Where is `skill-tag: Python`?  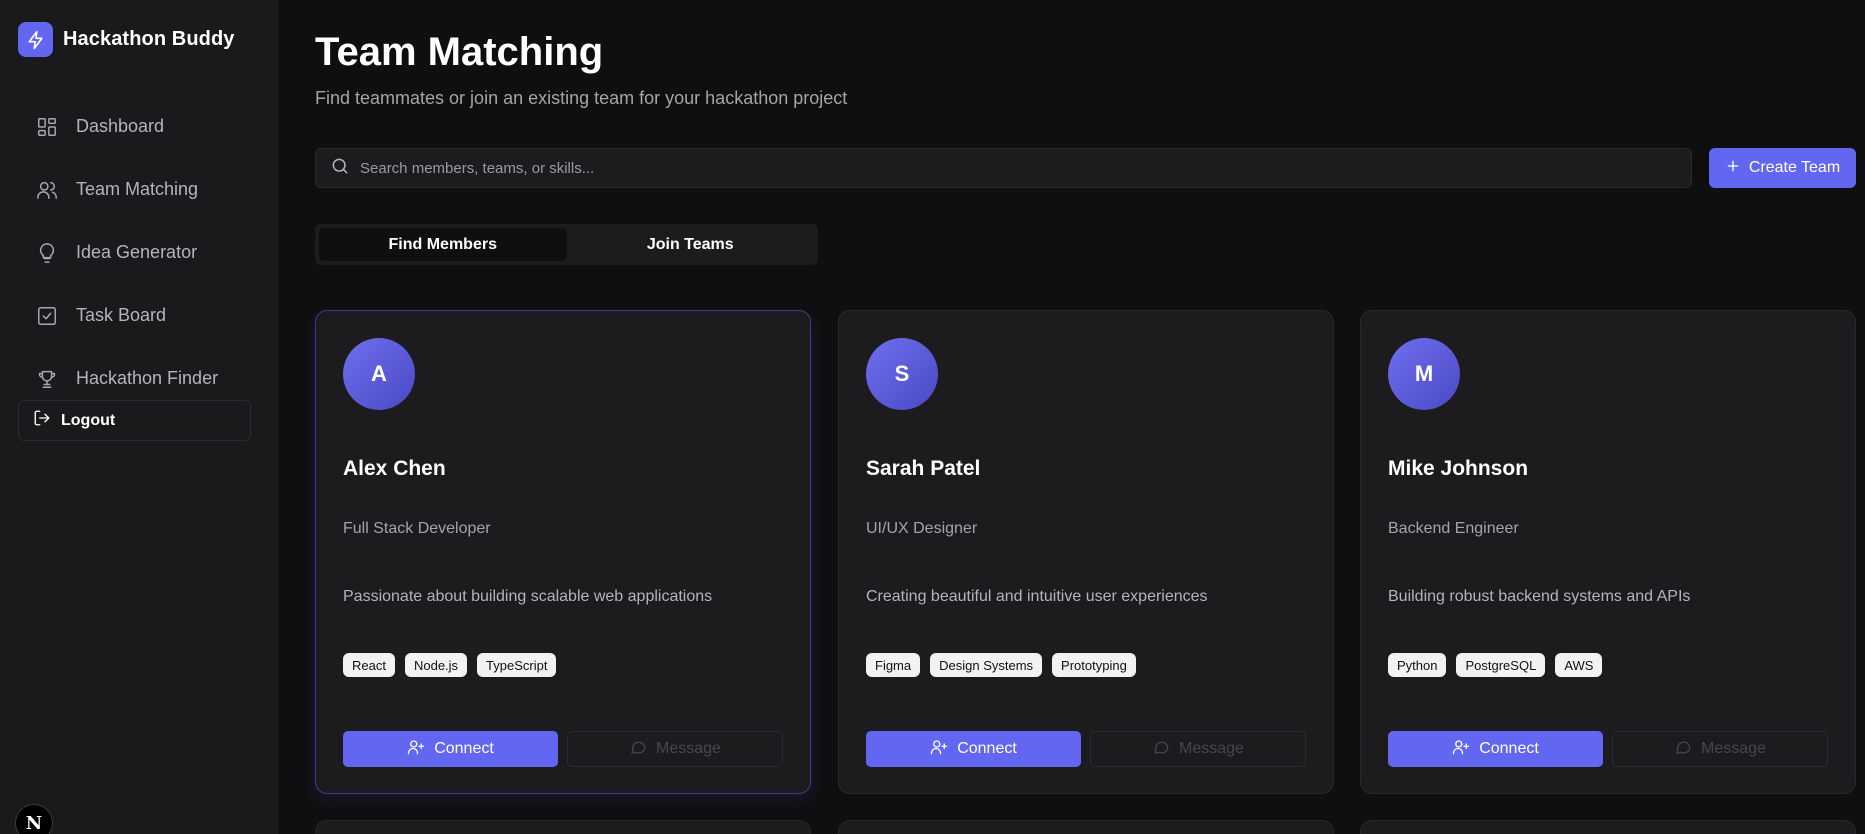
skill-tag: Python is located at coordinates (1417, 665).